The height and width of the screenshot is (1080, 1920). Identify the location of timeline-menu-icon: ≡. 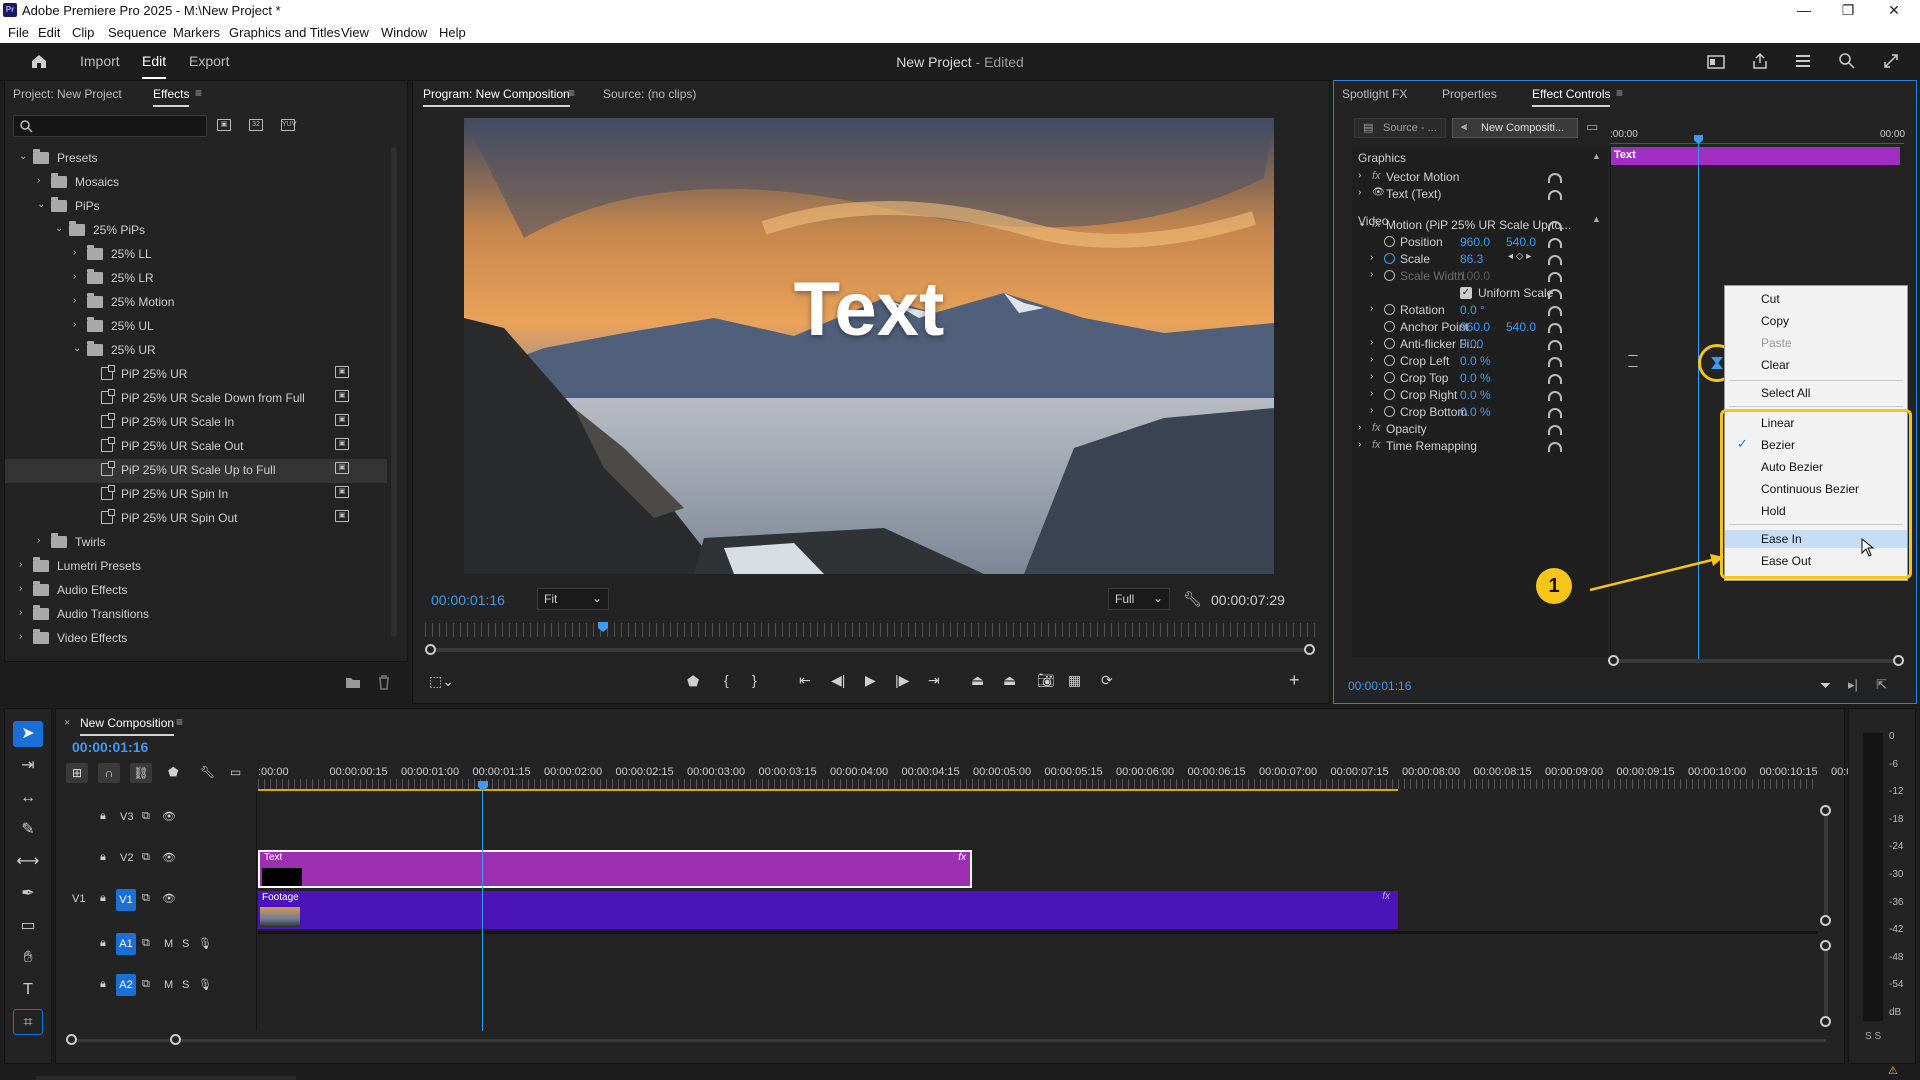
(179, 722).